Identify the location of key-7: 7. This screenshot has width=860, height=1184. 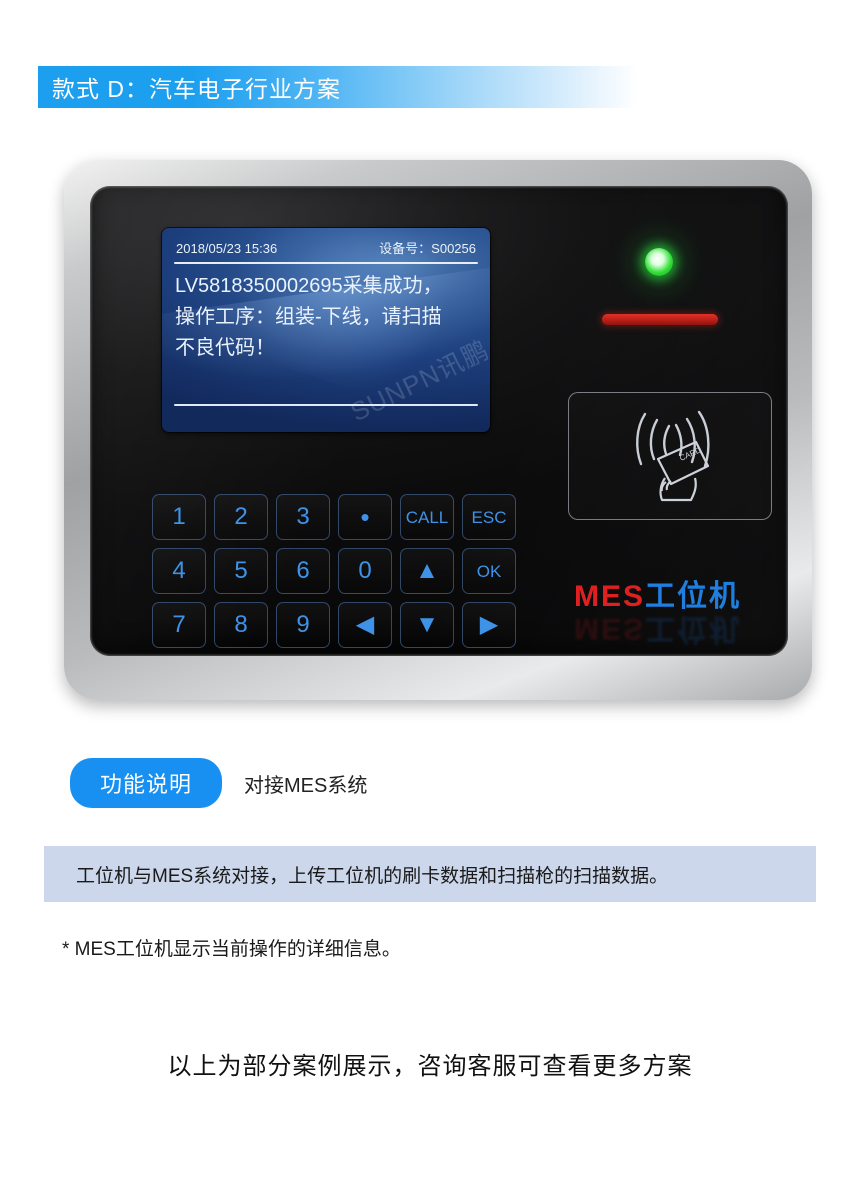
(179, 625).